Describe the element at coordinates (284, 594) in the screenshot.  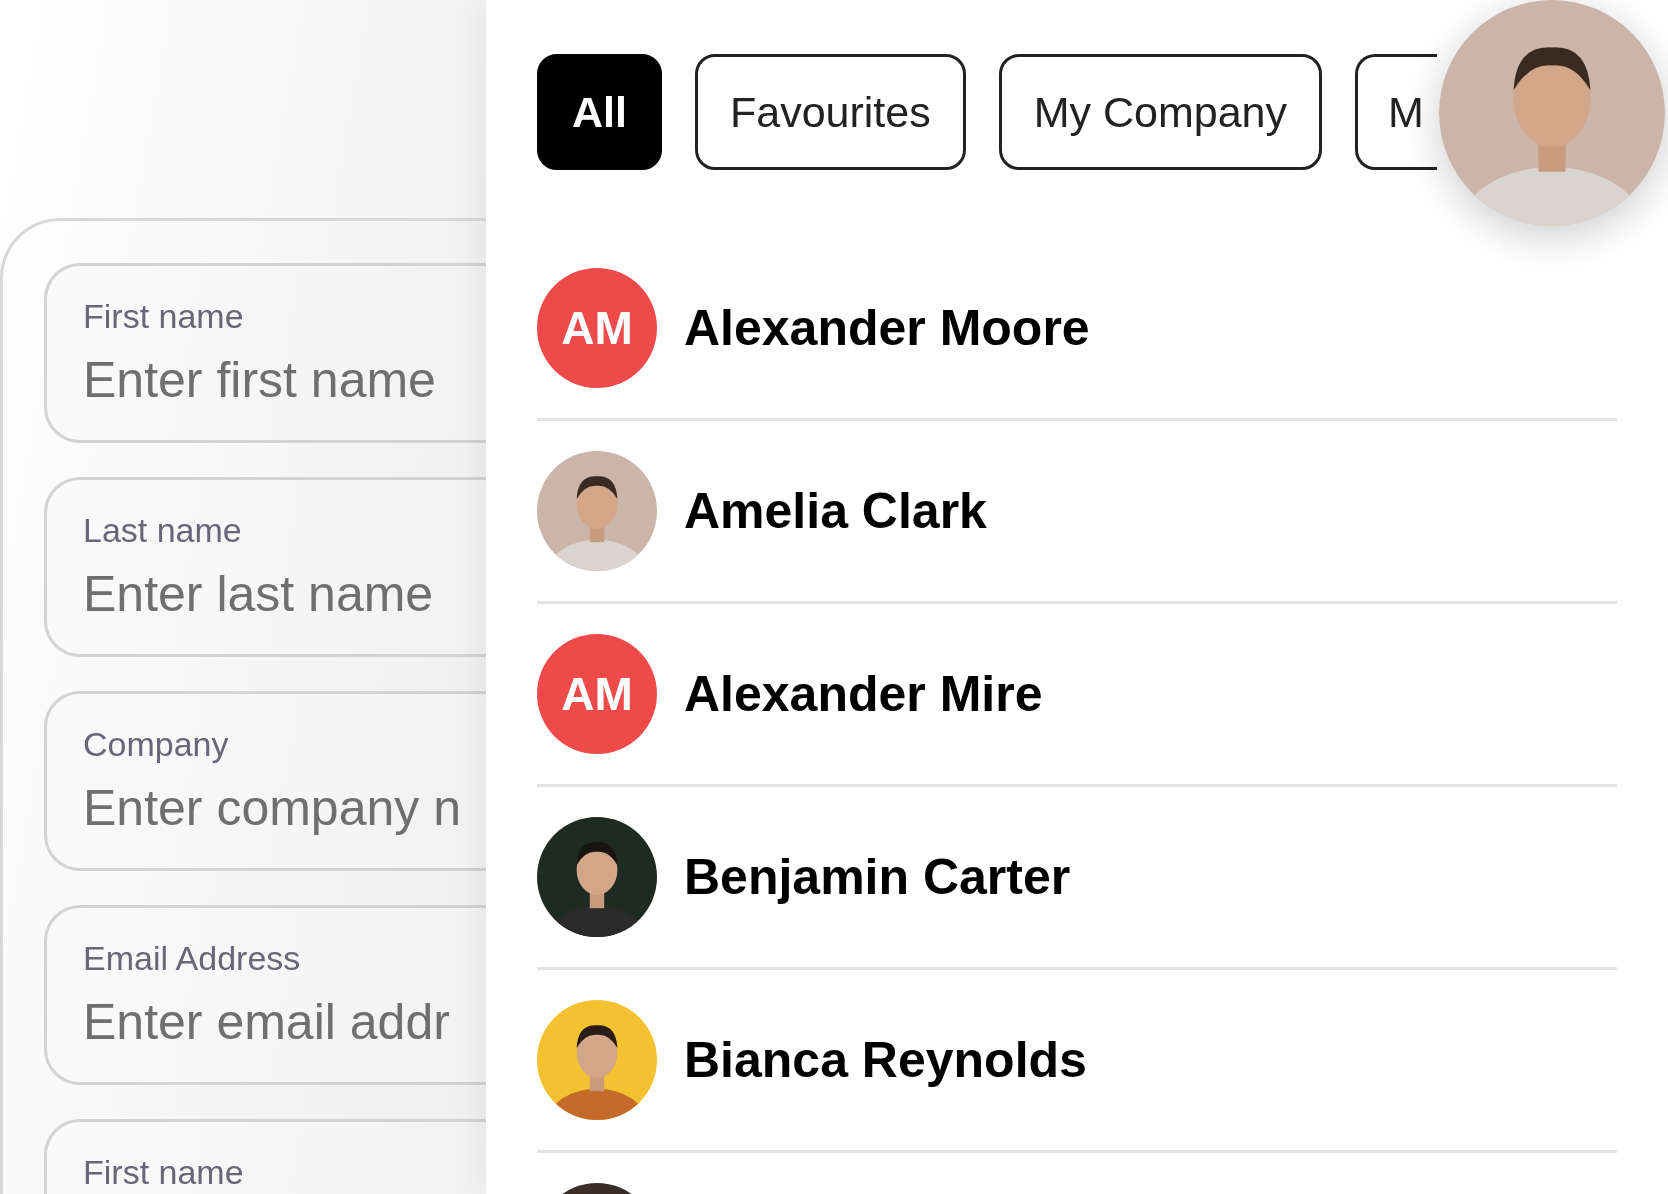
I see `input-field: Enter last name` at that location.